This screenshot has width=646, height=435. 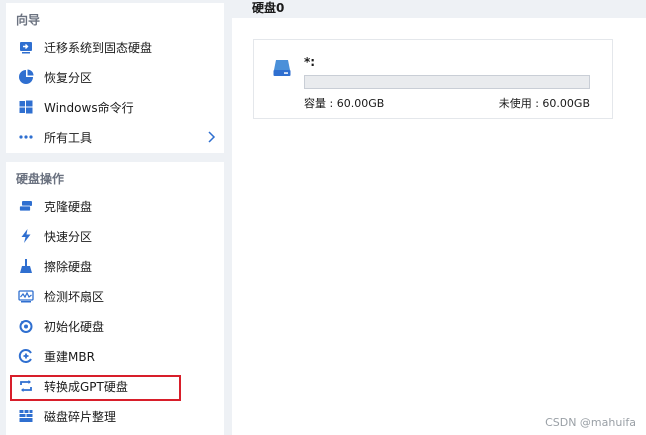 I want to click on sidebar-item-clone-disk: 克隆硬盘, so click(x=115, y=206).